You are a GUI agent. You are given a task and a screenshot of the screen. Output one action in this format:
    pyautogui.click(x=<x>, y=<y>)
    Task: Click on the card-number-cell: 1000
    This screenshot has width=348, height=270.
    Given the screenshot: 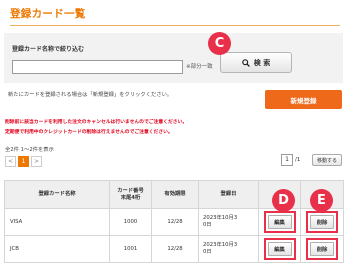 What is the action you would take?
    pyautogui.click(x=130, y=222)
    